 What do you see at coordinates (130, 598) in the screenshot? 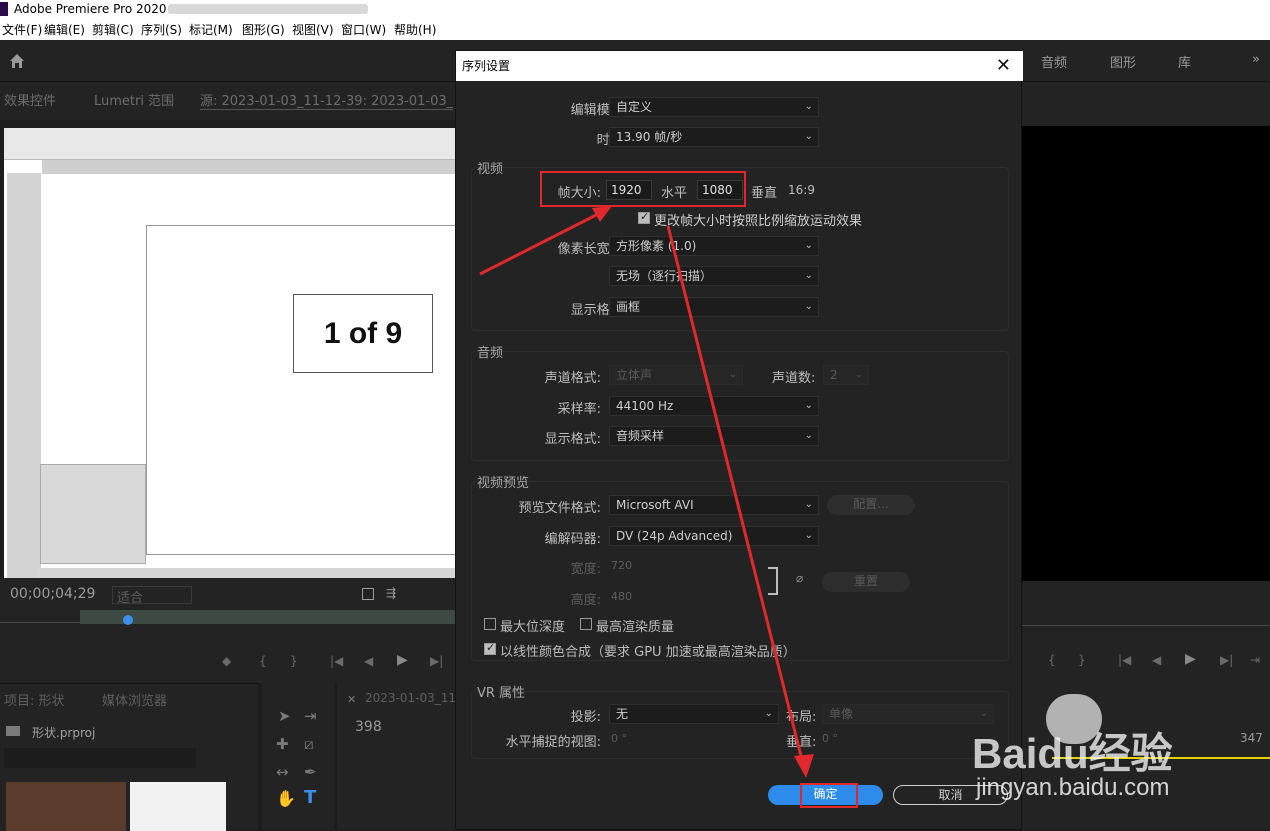
I see `fit-value: 适合` at bounding box center [130, 598].